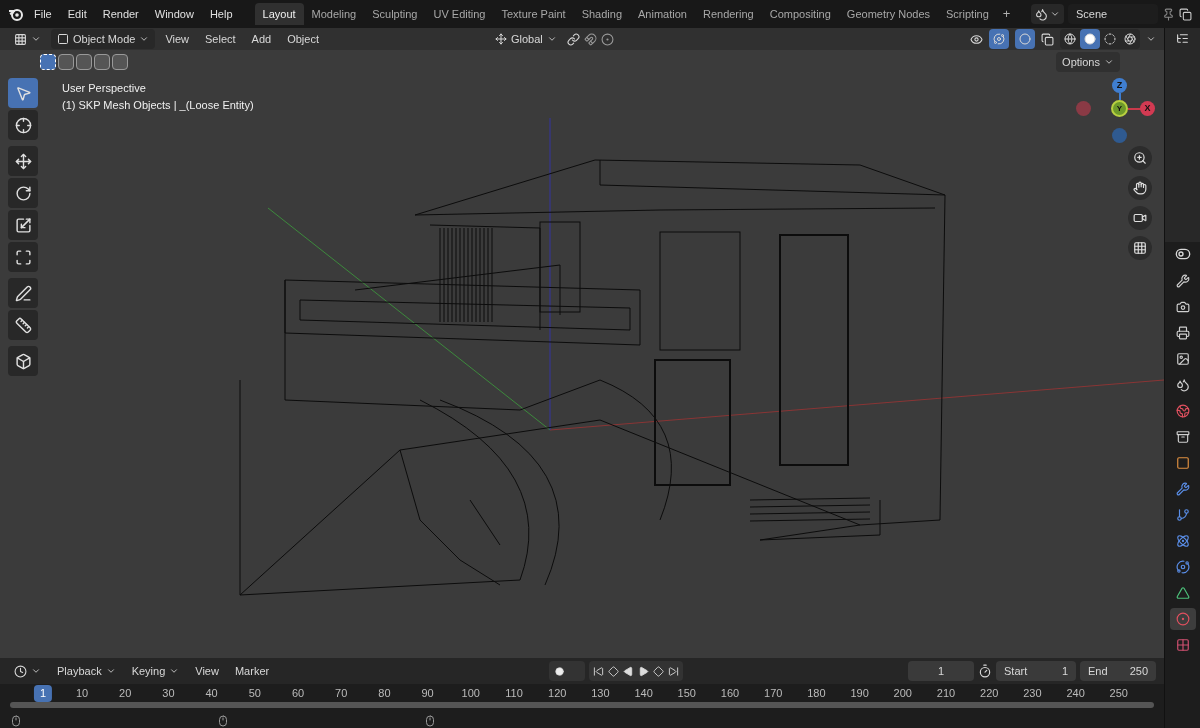 Image resolution: width=1200 pixels, height=728 pixels. I want to click on menu-item: Help, so click(221, 14).